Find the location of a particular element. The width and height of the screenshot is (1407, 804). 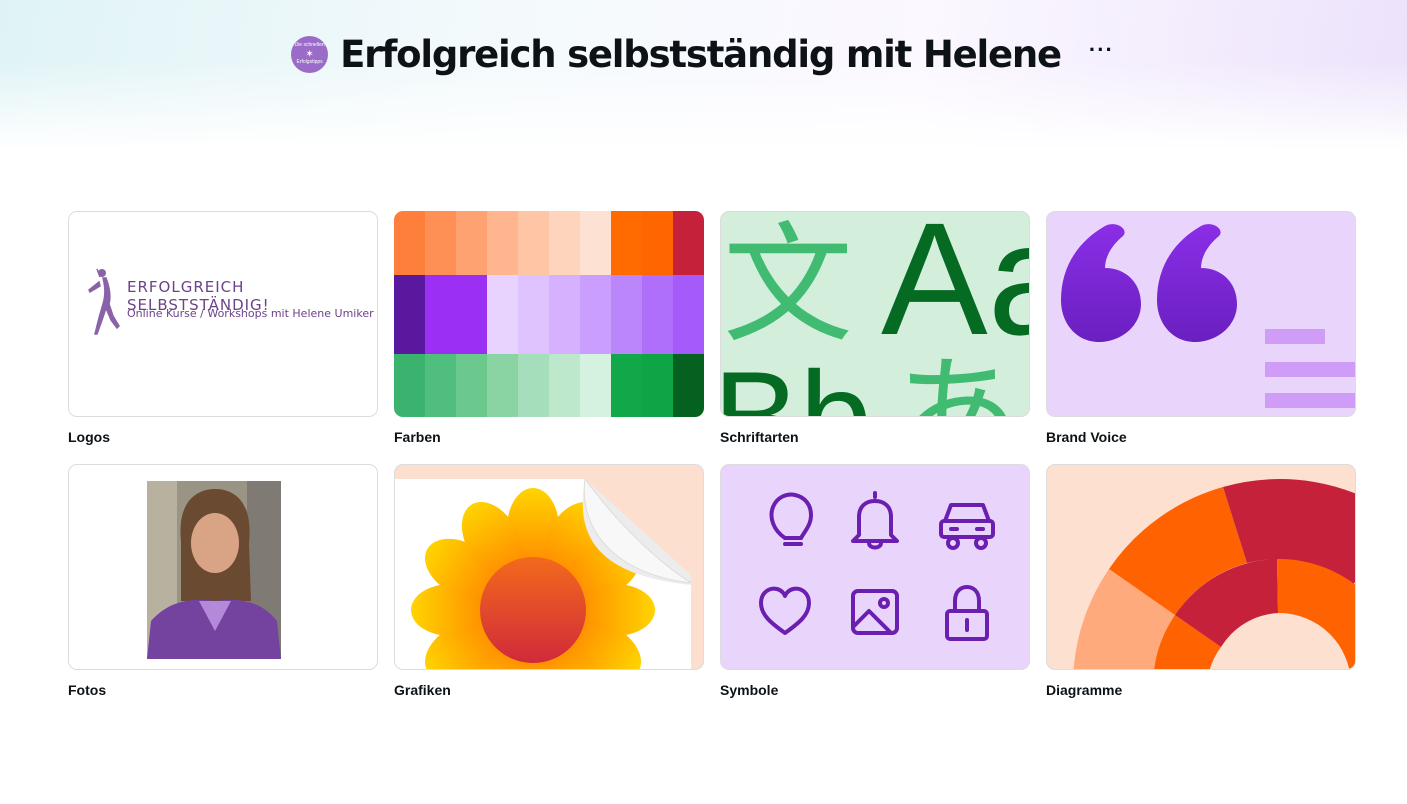

donut-chart-illustration is located at coordinates (1214, 574).